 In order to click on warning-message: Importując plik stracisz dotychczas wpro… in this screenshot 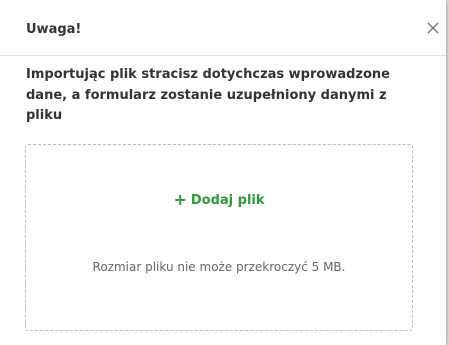, I will do `click(208, 95)`.